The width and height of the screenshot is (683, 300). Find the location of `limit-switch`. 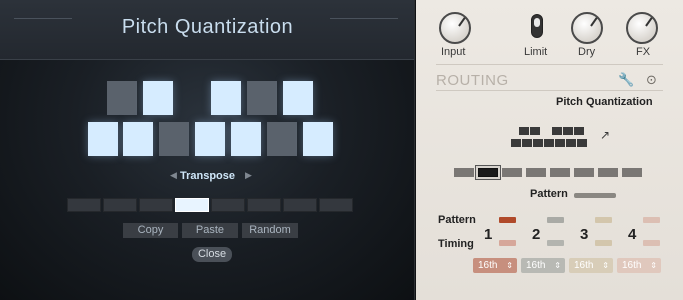

limit-switch is located at coordinates (537, 26).